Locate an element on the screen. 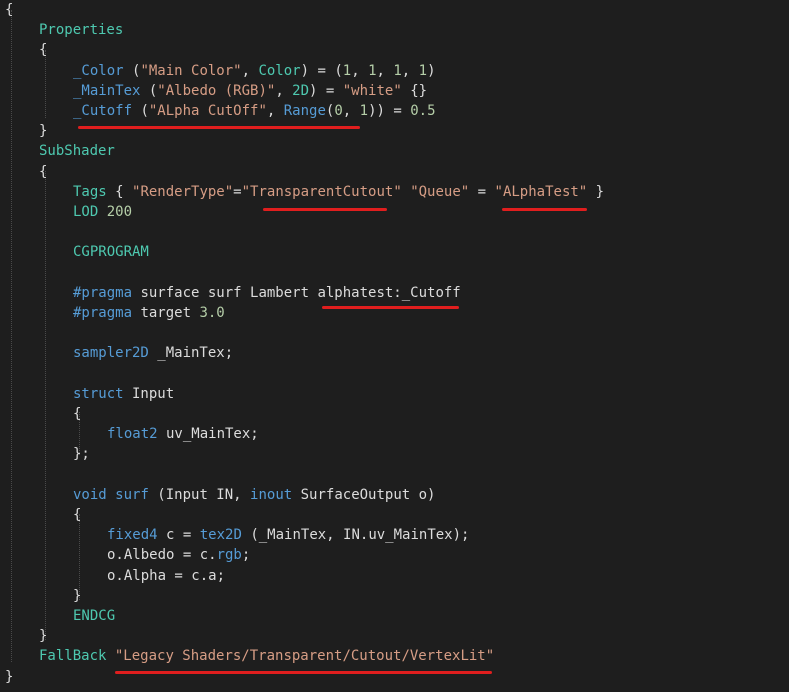 This screenshot has width=789, height=692. code-token: )) = is located at coordinates (389, 111).